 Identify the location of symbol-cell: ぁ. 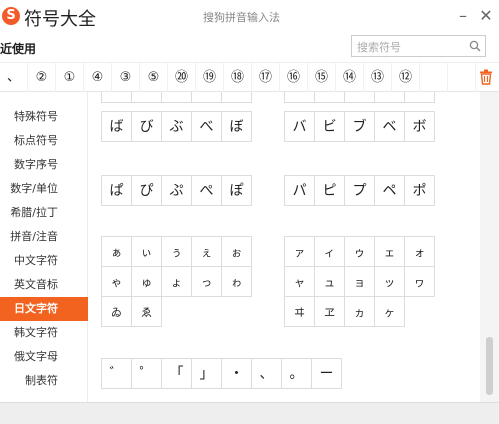
(116, 251).